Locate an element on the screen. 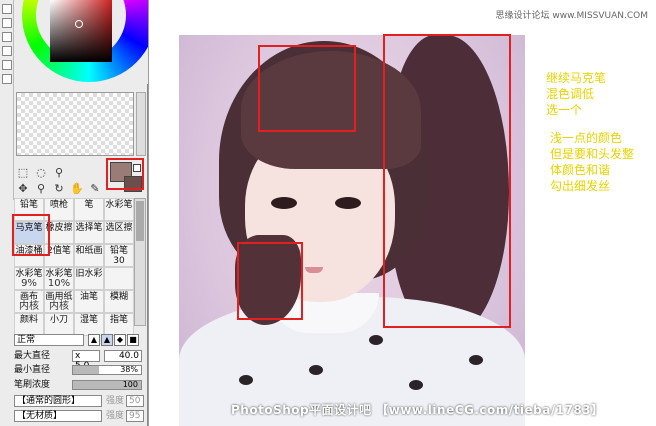 This screenshot has height=426, width=656. left-eye is located at coordinates (284, 203).